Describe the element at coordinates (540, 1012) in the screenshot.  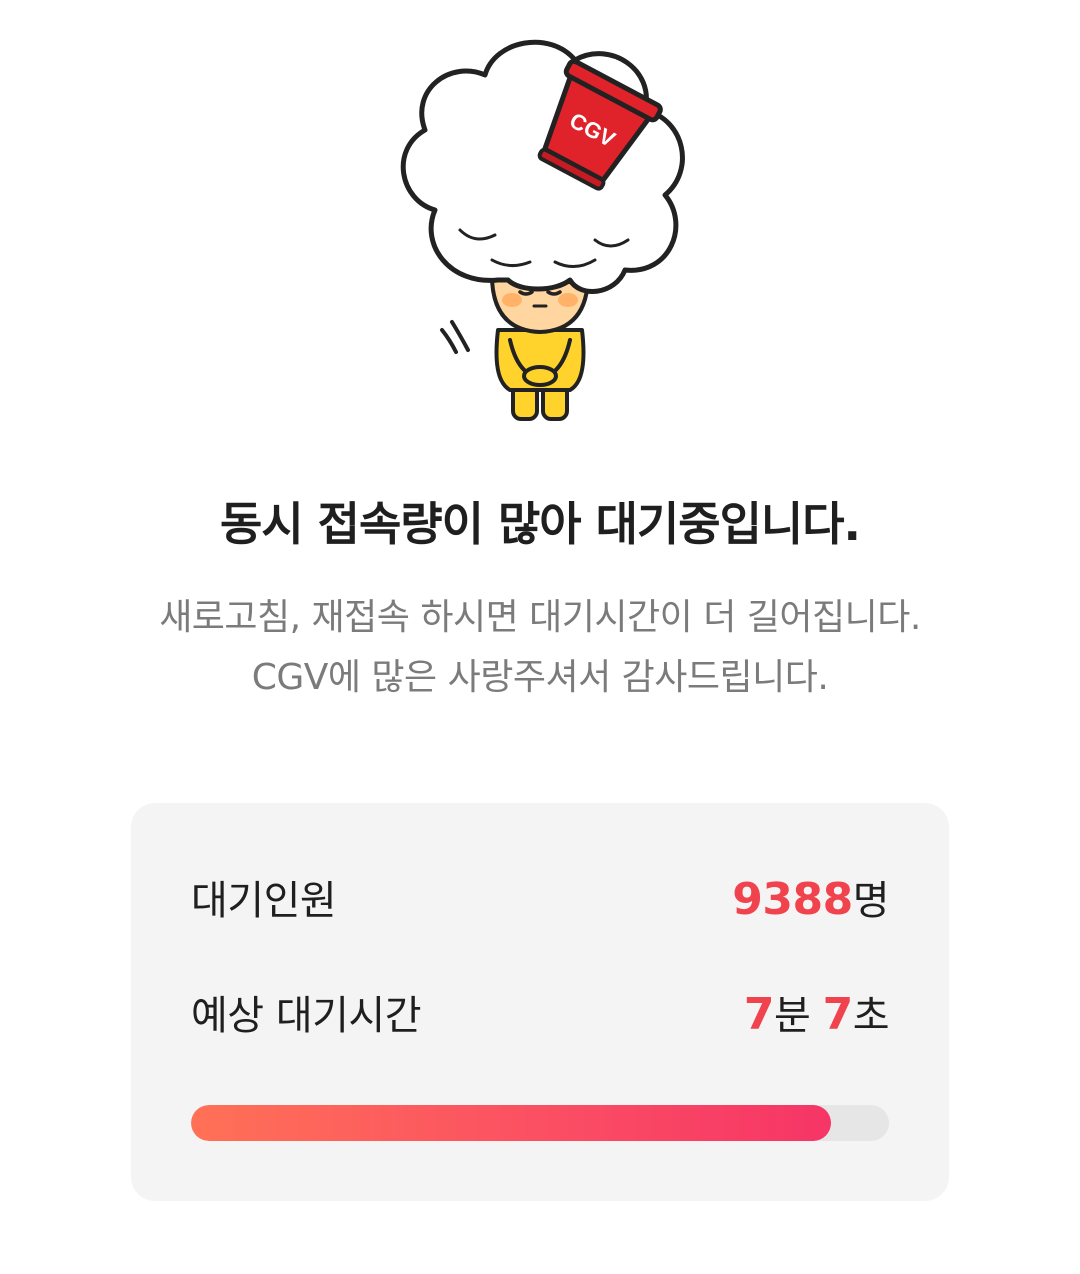
I see `eta-row: 예상 대기시간 7분 7초` at that location.